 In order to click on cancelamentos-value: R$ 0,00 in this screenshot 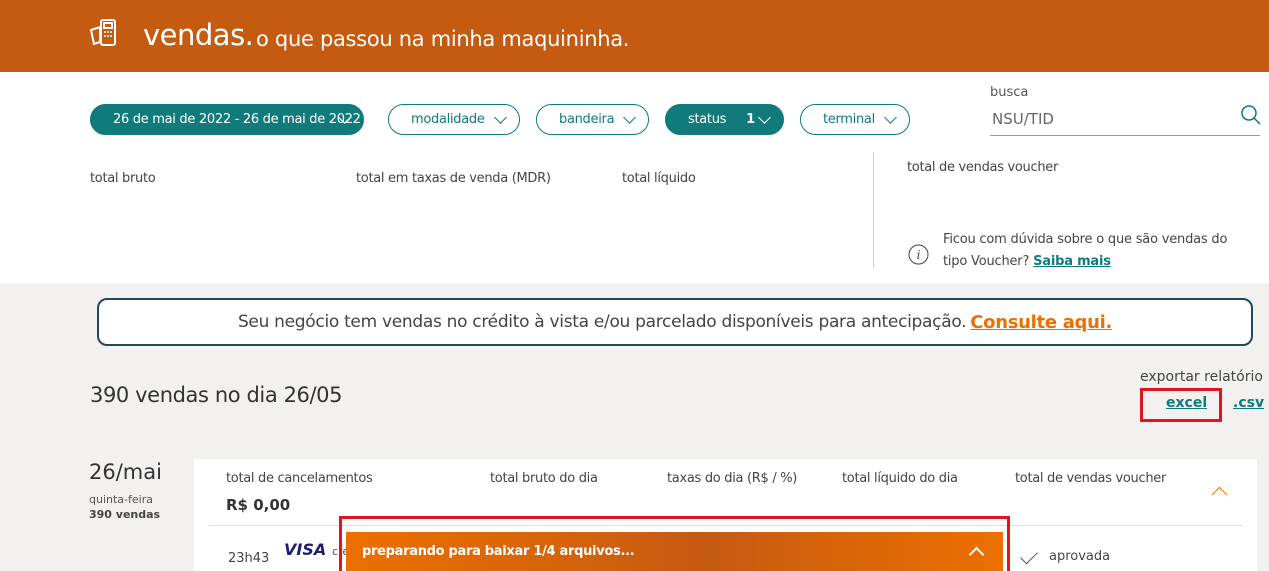, I will do `click(258, 505)`.